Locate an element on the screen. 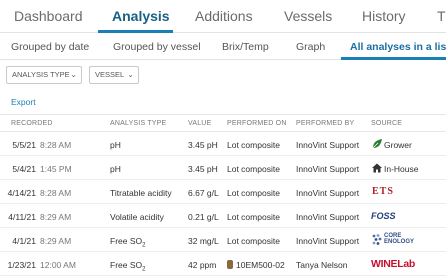 The height and width of the screenshot is (278, 446). tab-history: History is located at coordinates (384, 16).